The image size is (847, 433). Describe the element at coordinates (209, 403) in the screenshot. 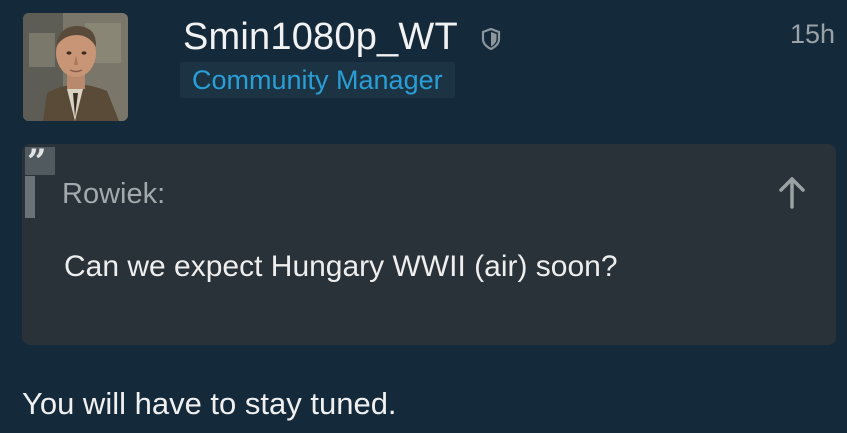

I see `post-body-text: You will have to stay tuned.` at that location.